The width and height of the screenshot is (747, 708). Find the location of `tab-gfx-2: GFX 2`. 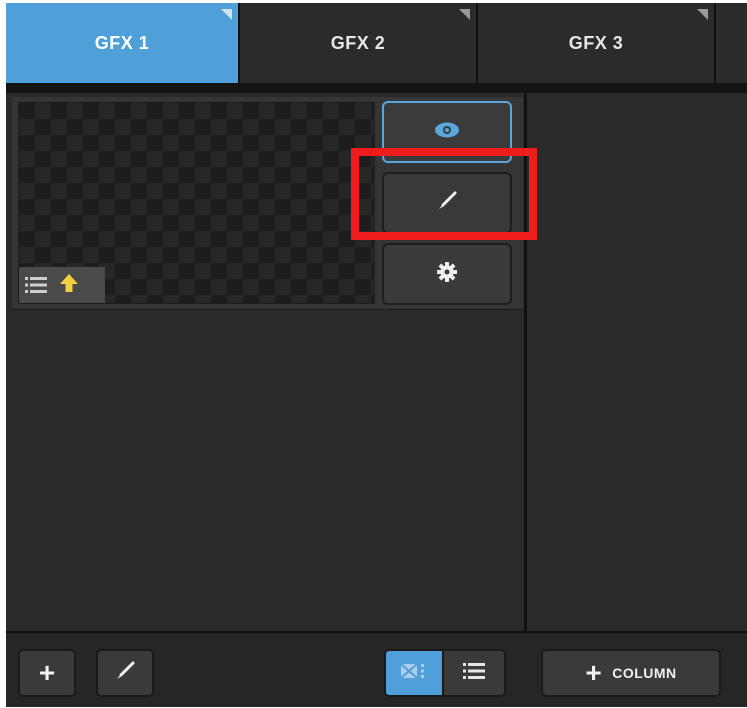

tab-gfx-2: GFX 2 is located at coordinates (358, 43).